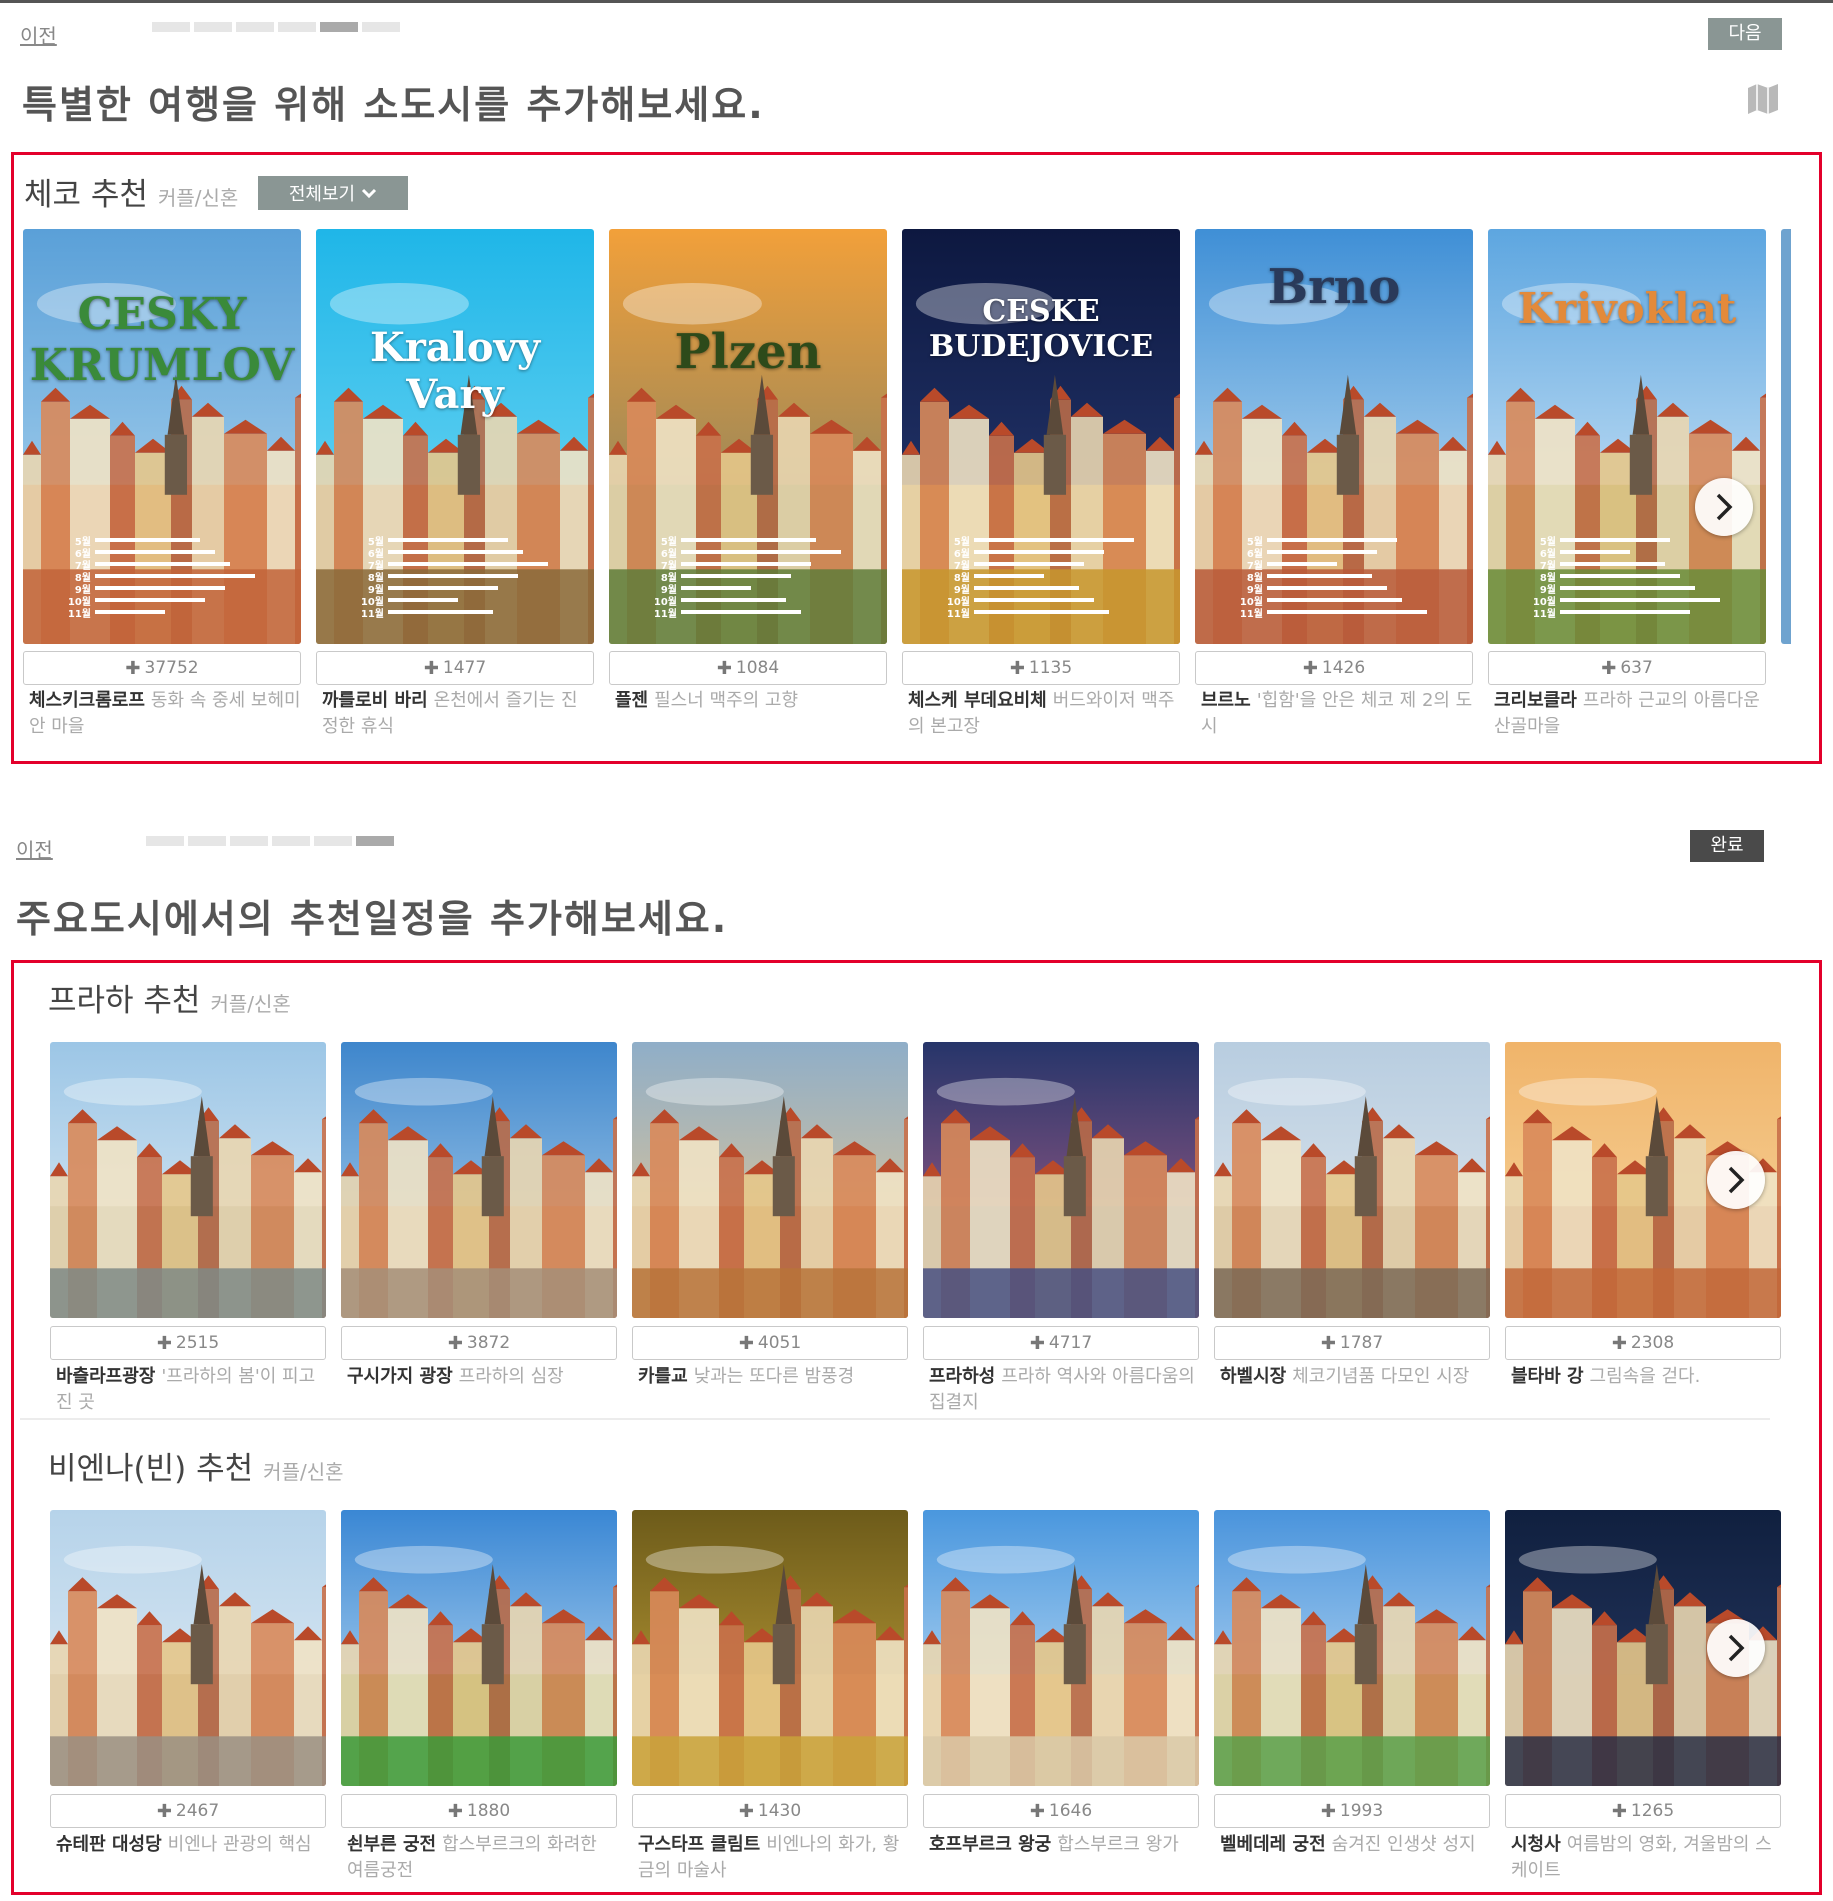  I want to click on city-art-title: Plzen, so click(748, 352).